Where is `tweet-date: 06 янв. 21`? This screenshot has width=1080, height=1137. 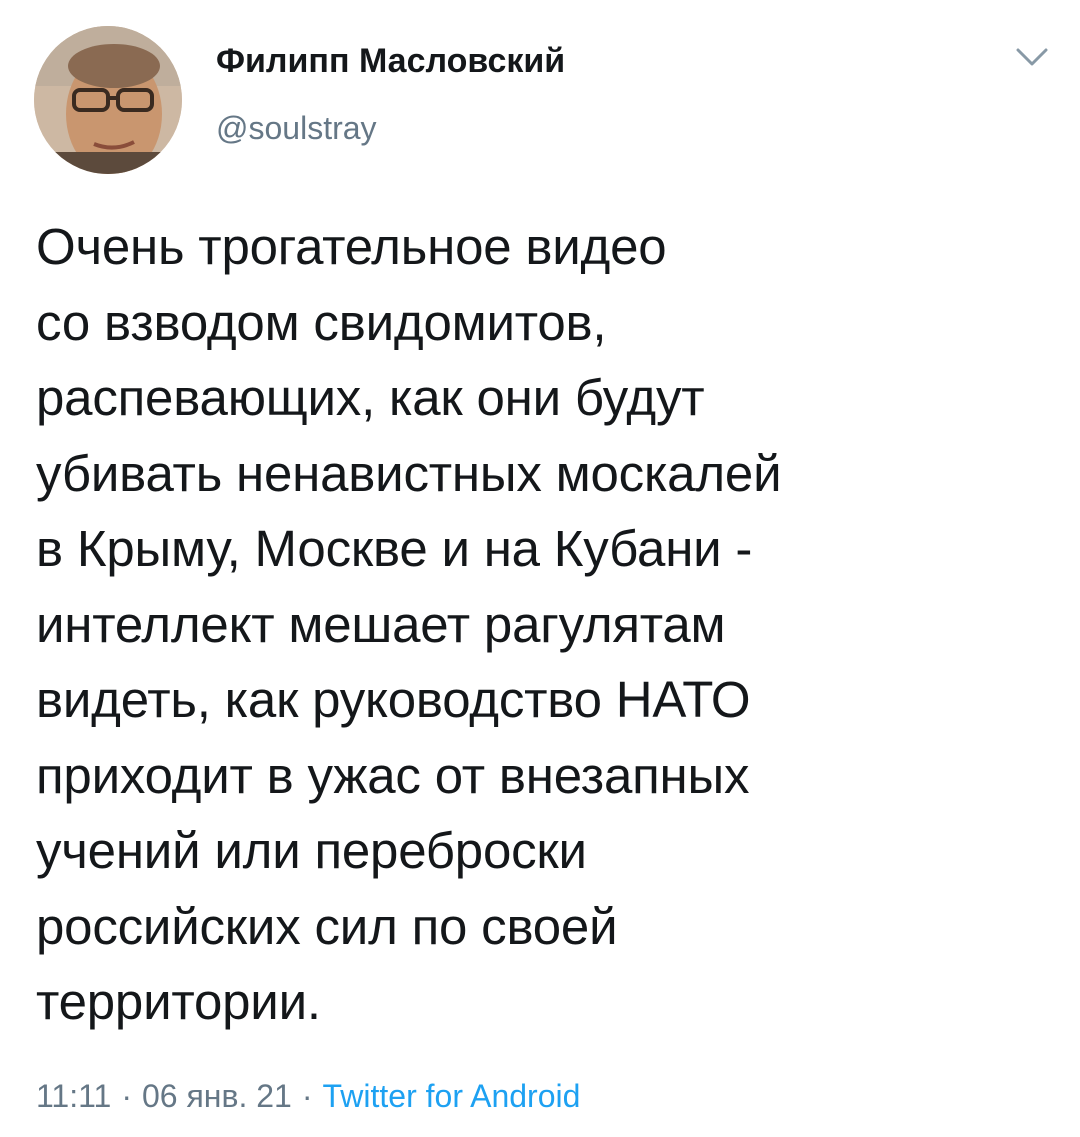
tweet-date: 06 янв. 21 is located at coordinates (217, 1096).